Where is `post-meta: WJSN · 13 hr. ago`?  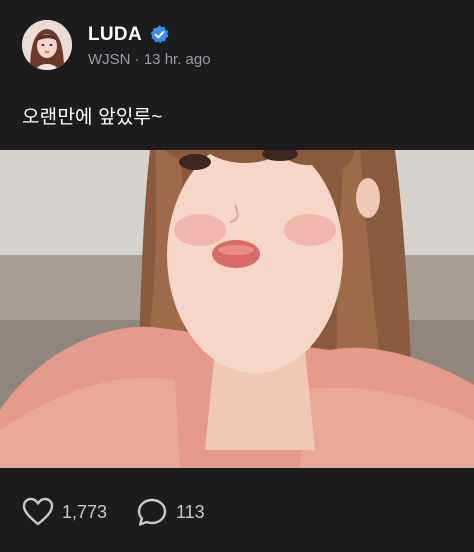
post-meta: WJSN · 13 hr. ago is located at coordinates (149, 59).